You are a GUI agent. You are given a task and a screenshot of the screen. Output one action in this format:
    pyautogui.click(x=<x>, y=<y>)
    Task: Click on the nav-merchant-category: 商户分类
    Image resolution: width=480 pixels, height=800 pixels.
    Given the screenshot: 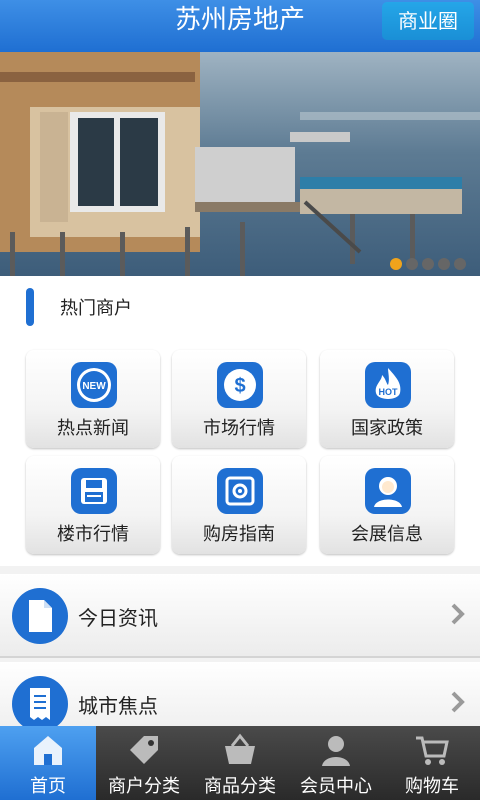 What is the action you would take?
    pyautogui.click(x=144, y=763)
    